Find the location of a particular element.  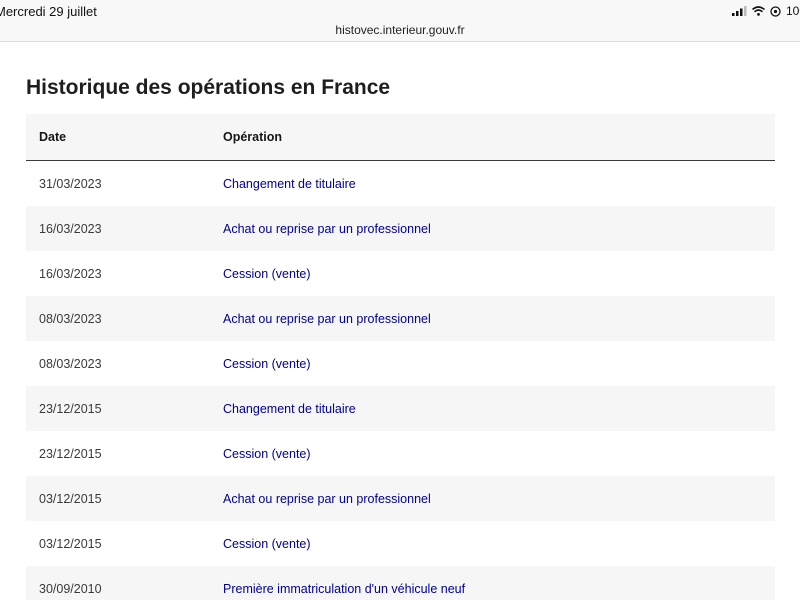

table-row: 08/03/2023 Cession (vente) is located at coordinates (400, 363).